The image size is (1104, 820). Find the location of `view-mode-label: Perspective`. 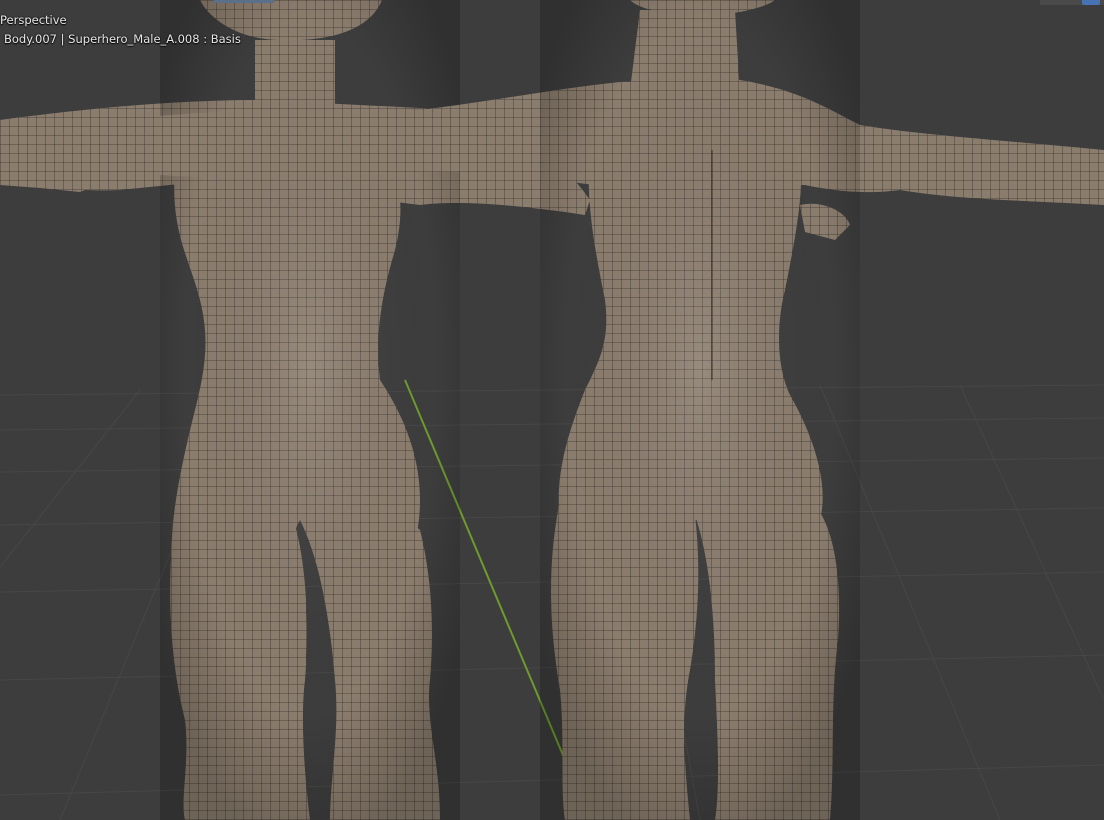

view-mode-label: Perspective is located at coordinates (33, 20).